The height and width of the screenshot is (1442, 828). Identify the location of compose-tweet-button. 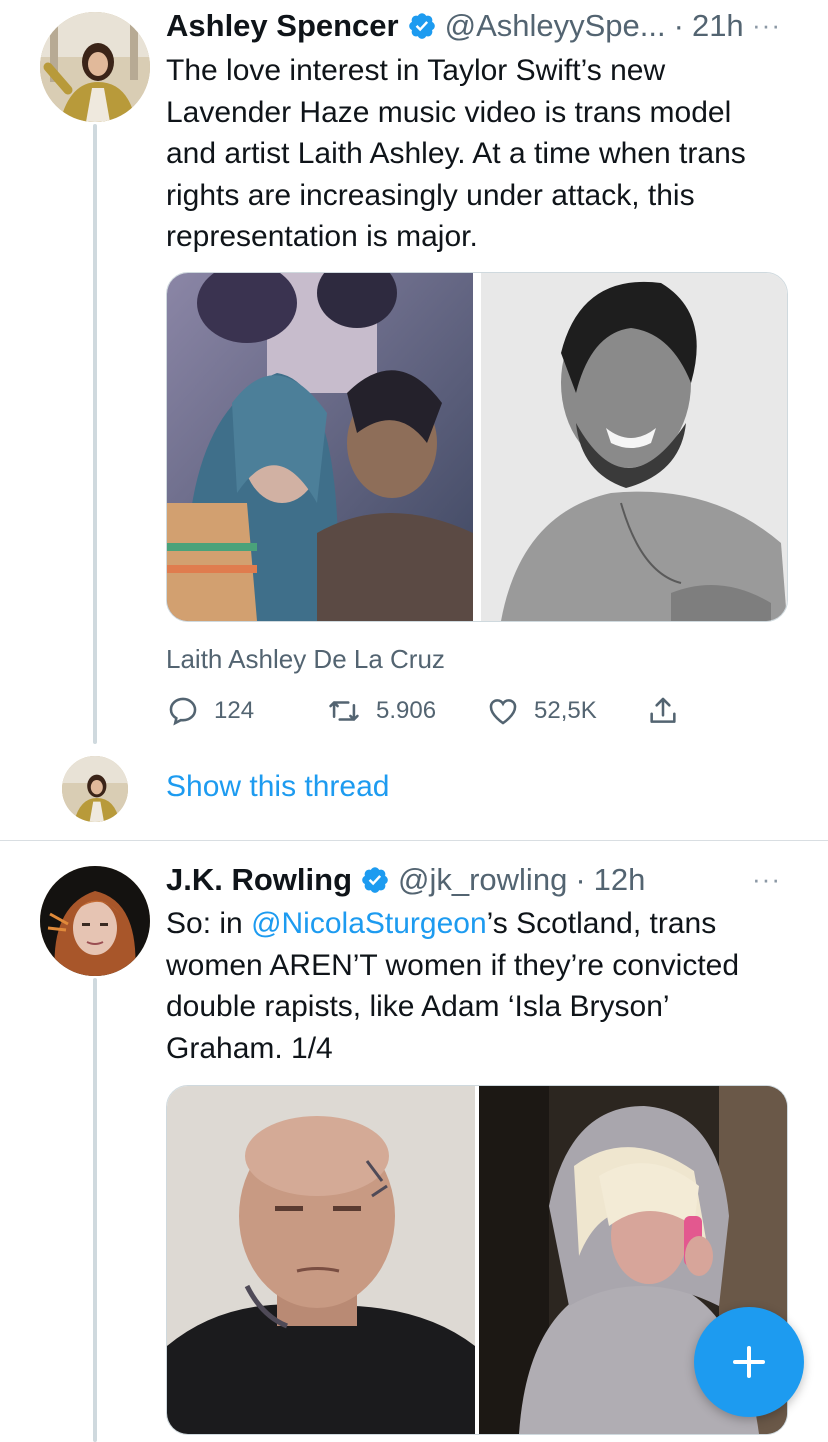
(749, 1362).